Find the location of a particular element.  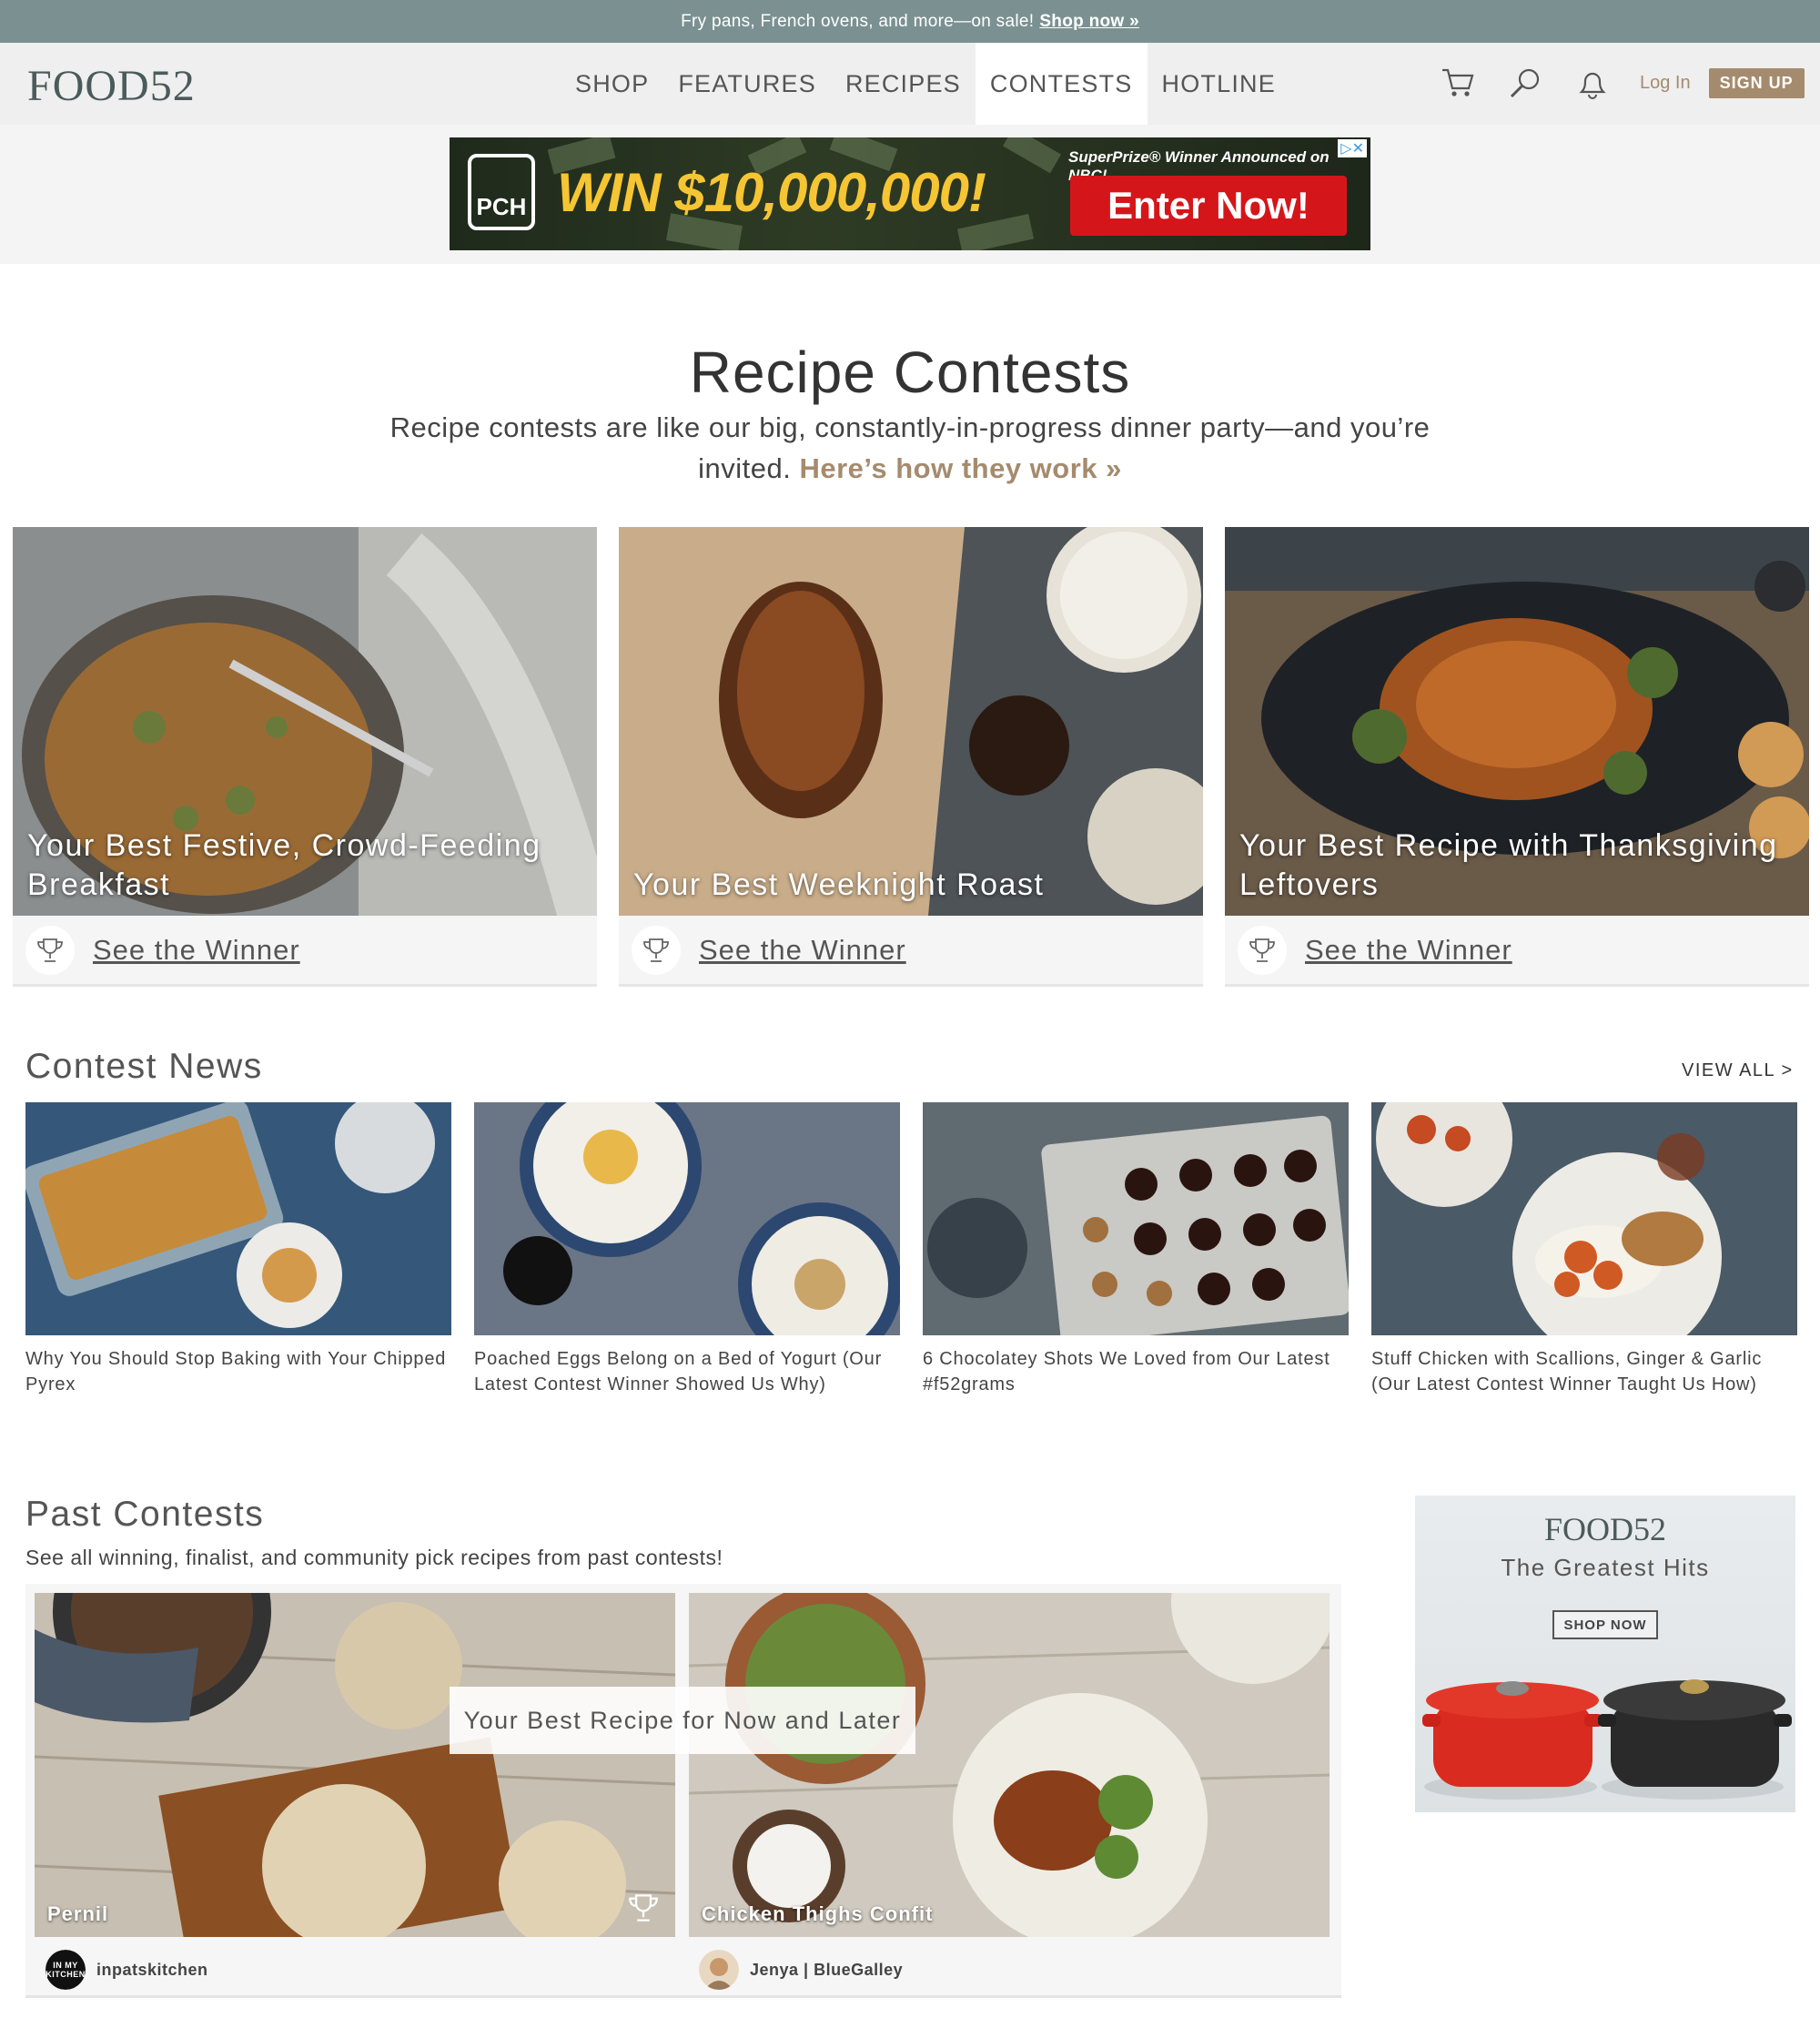

poached-eggs-photo is located at coordinates (687, 1218).